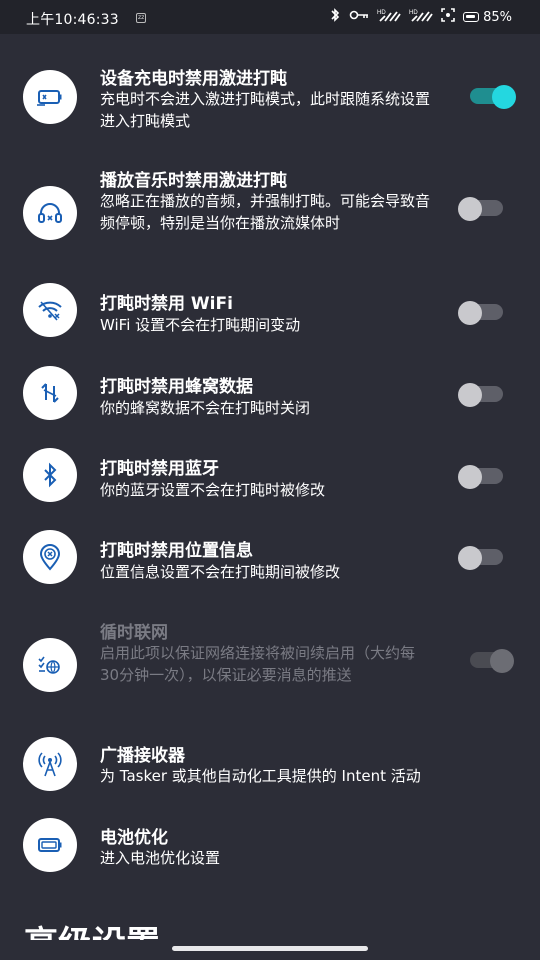 This screenshot has width=540, height=960. What do you see at coordinates (270, 314) in the screenshot?
I see `setting-row-disable-wifi: 打盹时禁用 WiFi WiFi 设置不会在打盹期间变动` at bounding box center [270, 314].